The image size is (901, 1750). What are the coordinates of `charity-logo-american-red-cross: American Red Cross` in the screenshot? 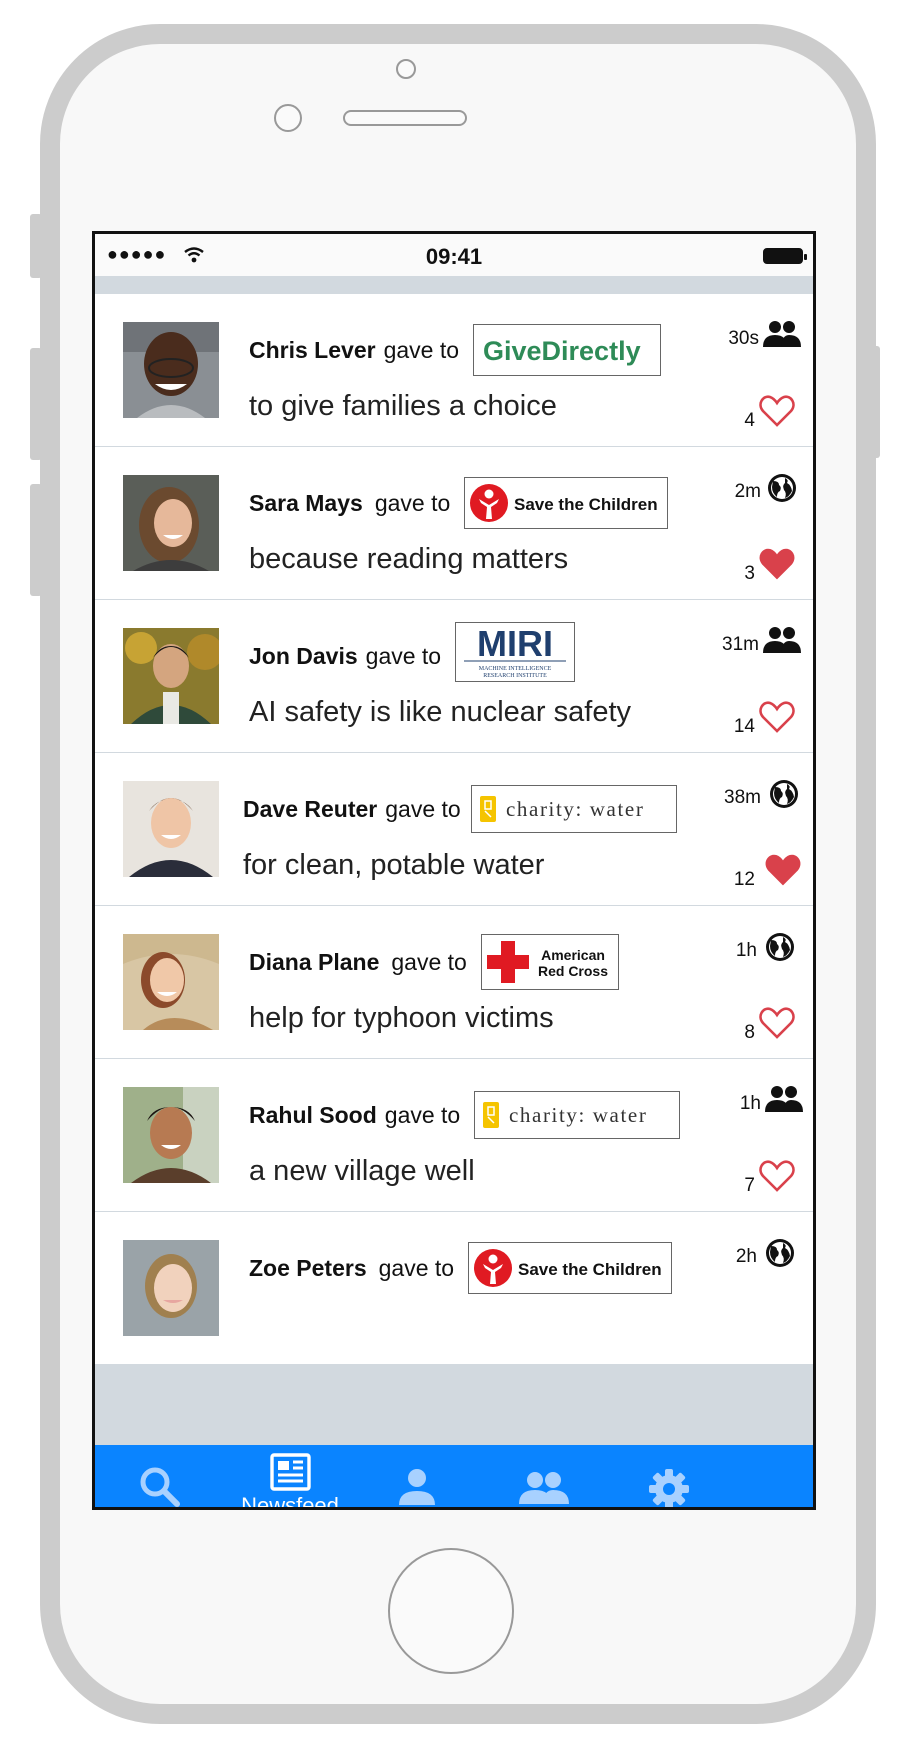 It's located at (549, 962).